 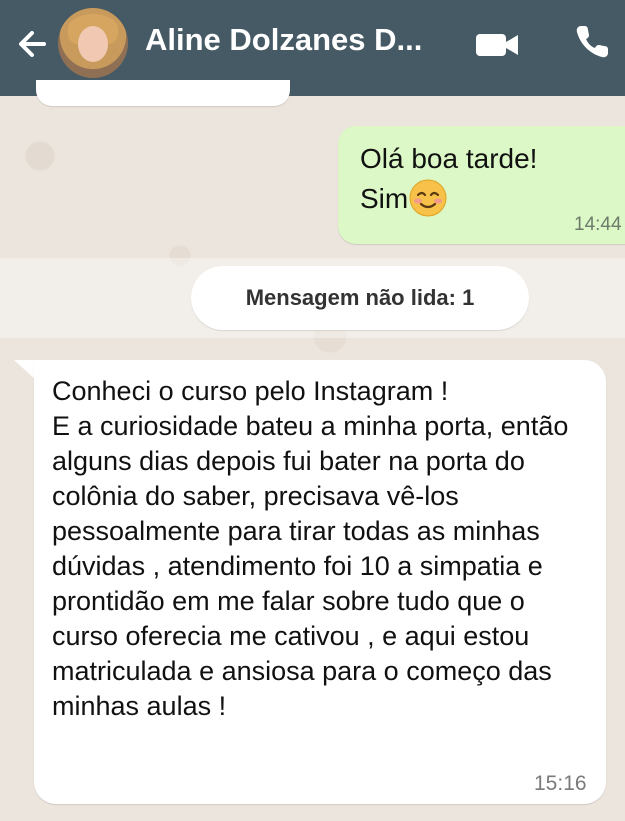 I want to click on incoming-bubble-tail, so click(x=25, y=370).